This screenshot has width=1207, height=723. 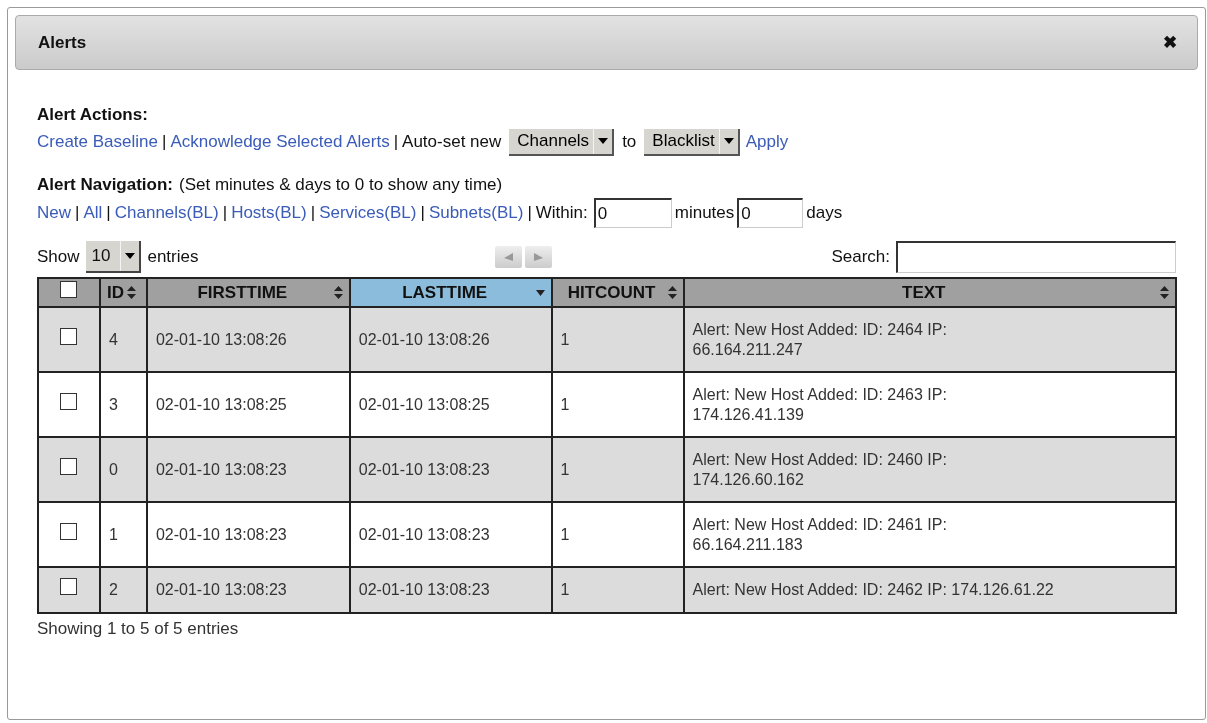 I want to click on right-triangle-icon, so click(x=539, y=257).